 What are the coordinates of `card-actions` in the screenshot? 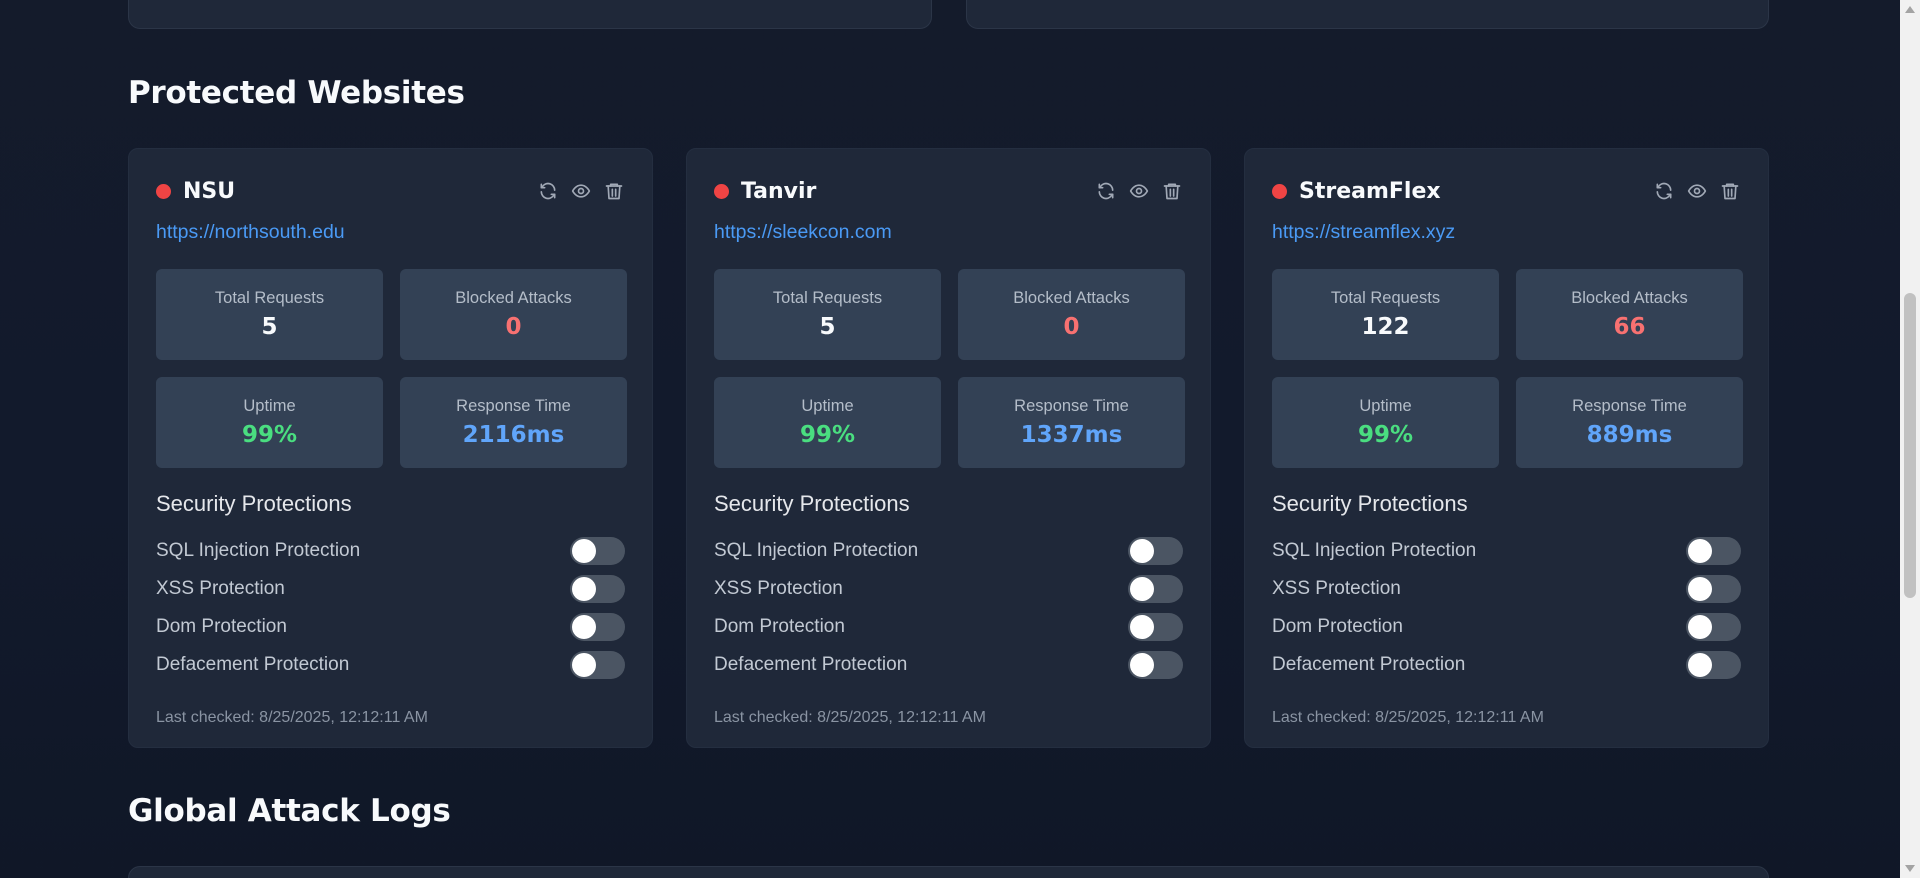 It's located at (1696, 191).